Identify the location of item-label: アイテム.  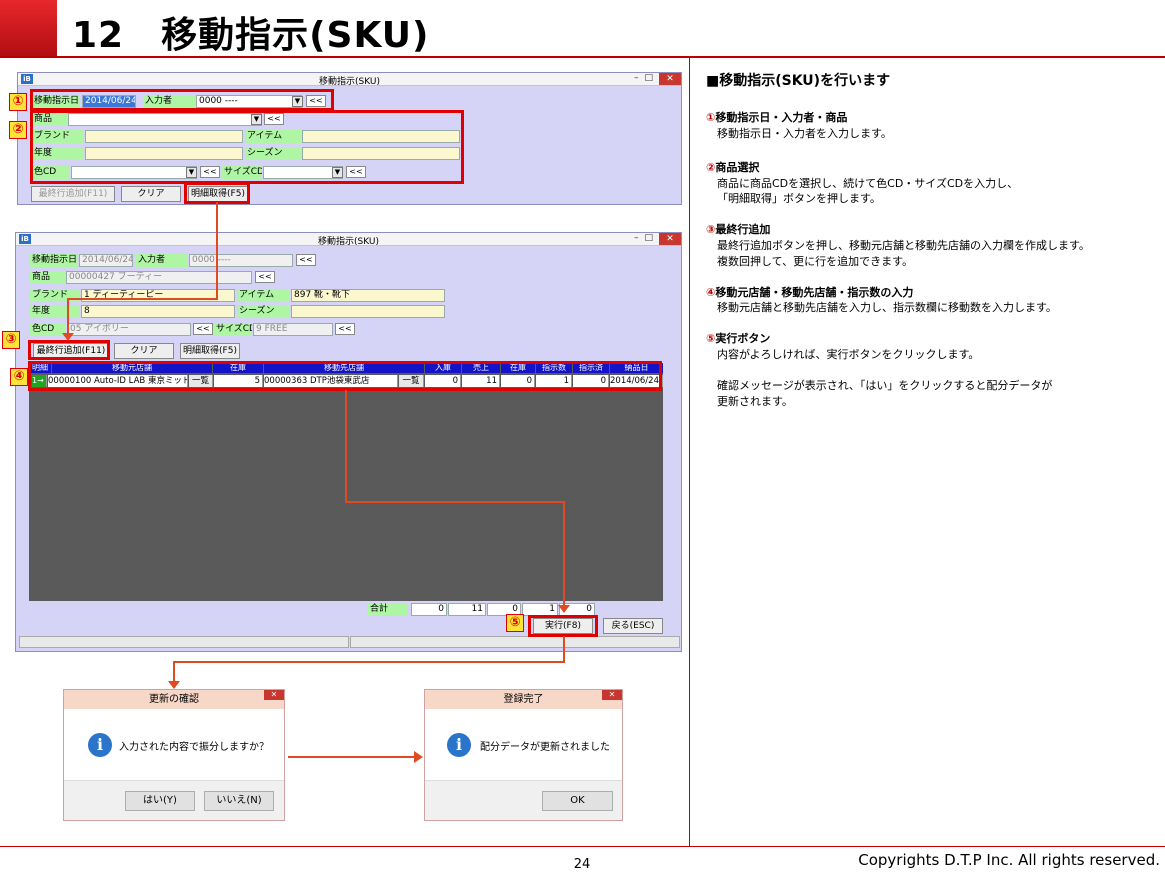
(263, 295).